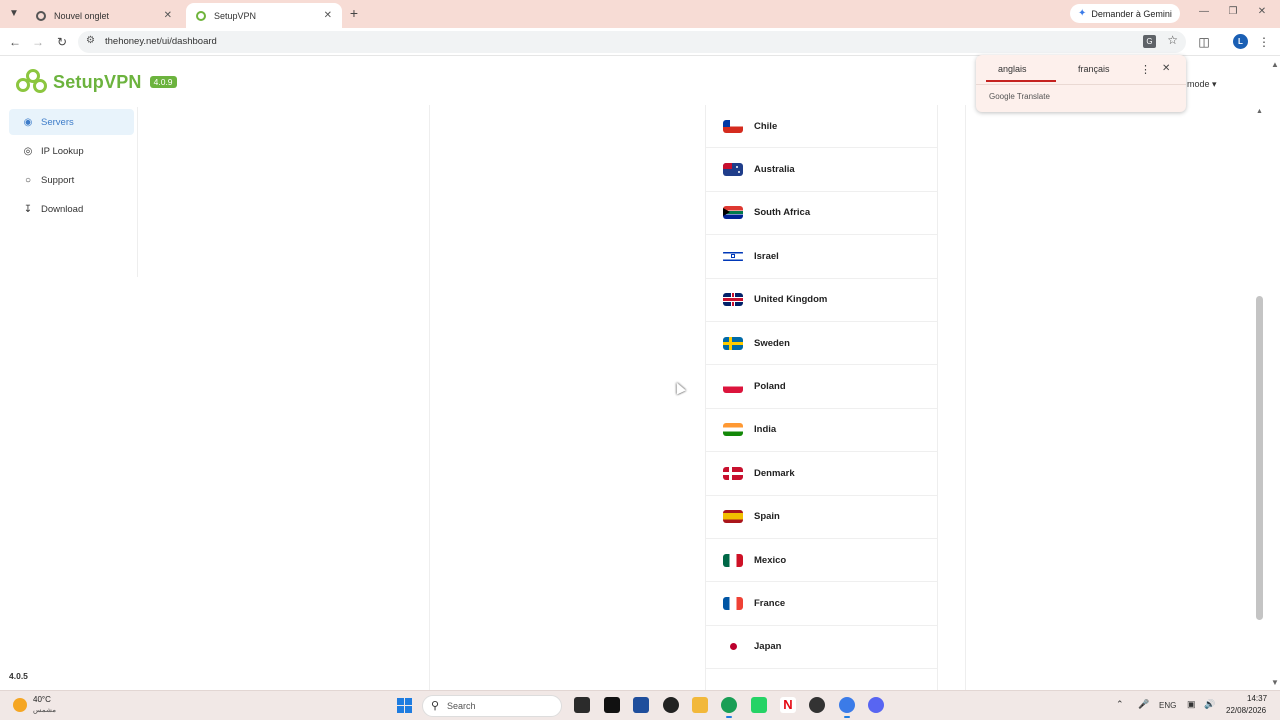 This screenshot has width=1280, height=720. Describe the element at coordinates (774, 170) in the screenshot. I see `country-name: Australia` at that location.